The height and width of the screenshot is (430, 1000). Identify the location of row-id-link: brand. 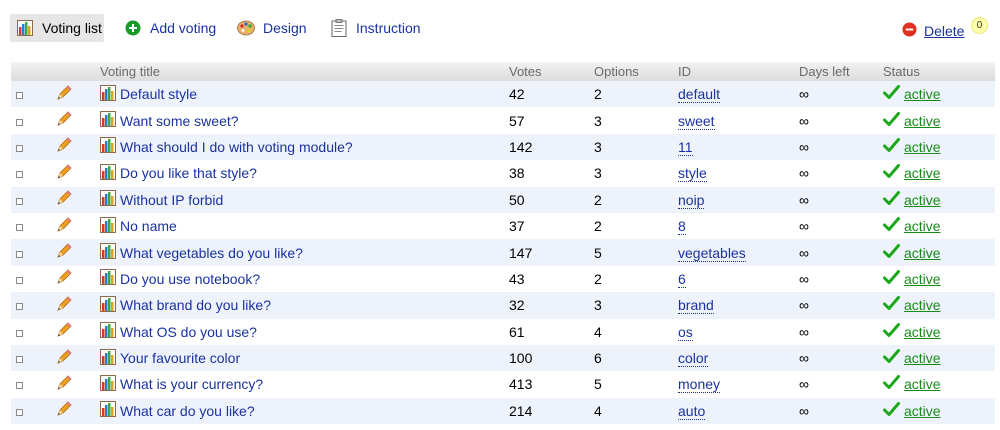
(696, 306).